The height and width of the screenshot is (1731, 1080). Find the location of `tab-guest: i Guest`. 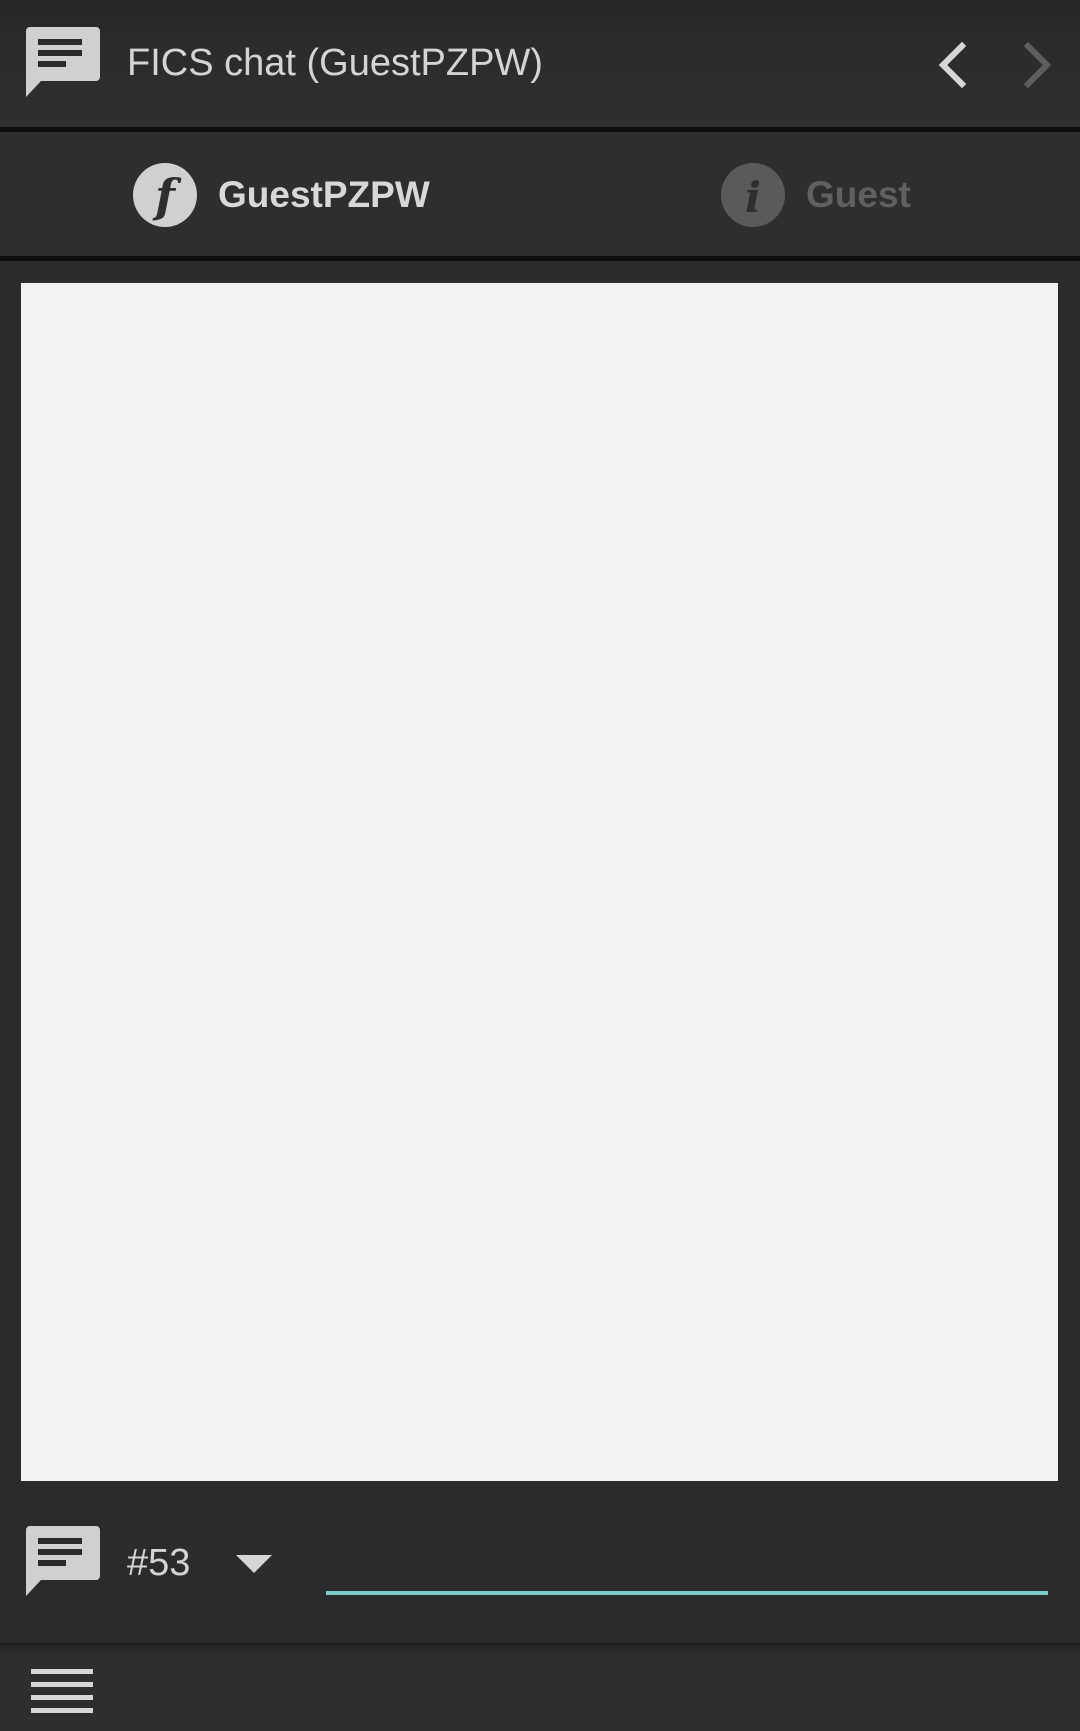

tab-guest: i Guest is located at coordinates (870, 194).